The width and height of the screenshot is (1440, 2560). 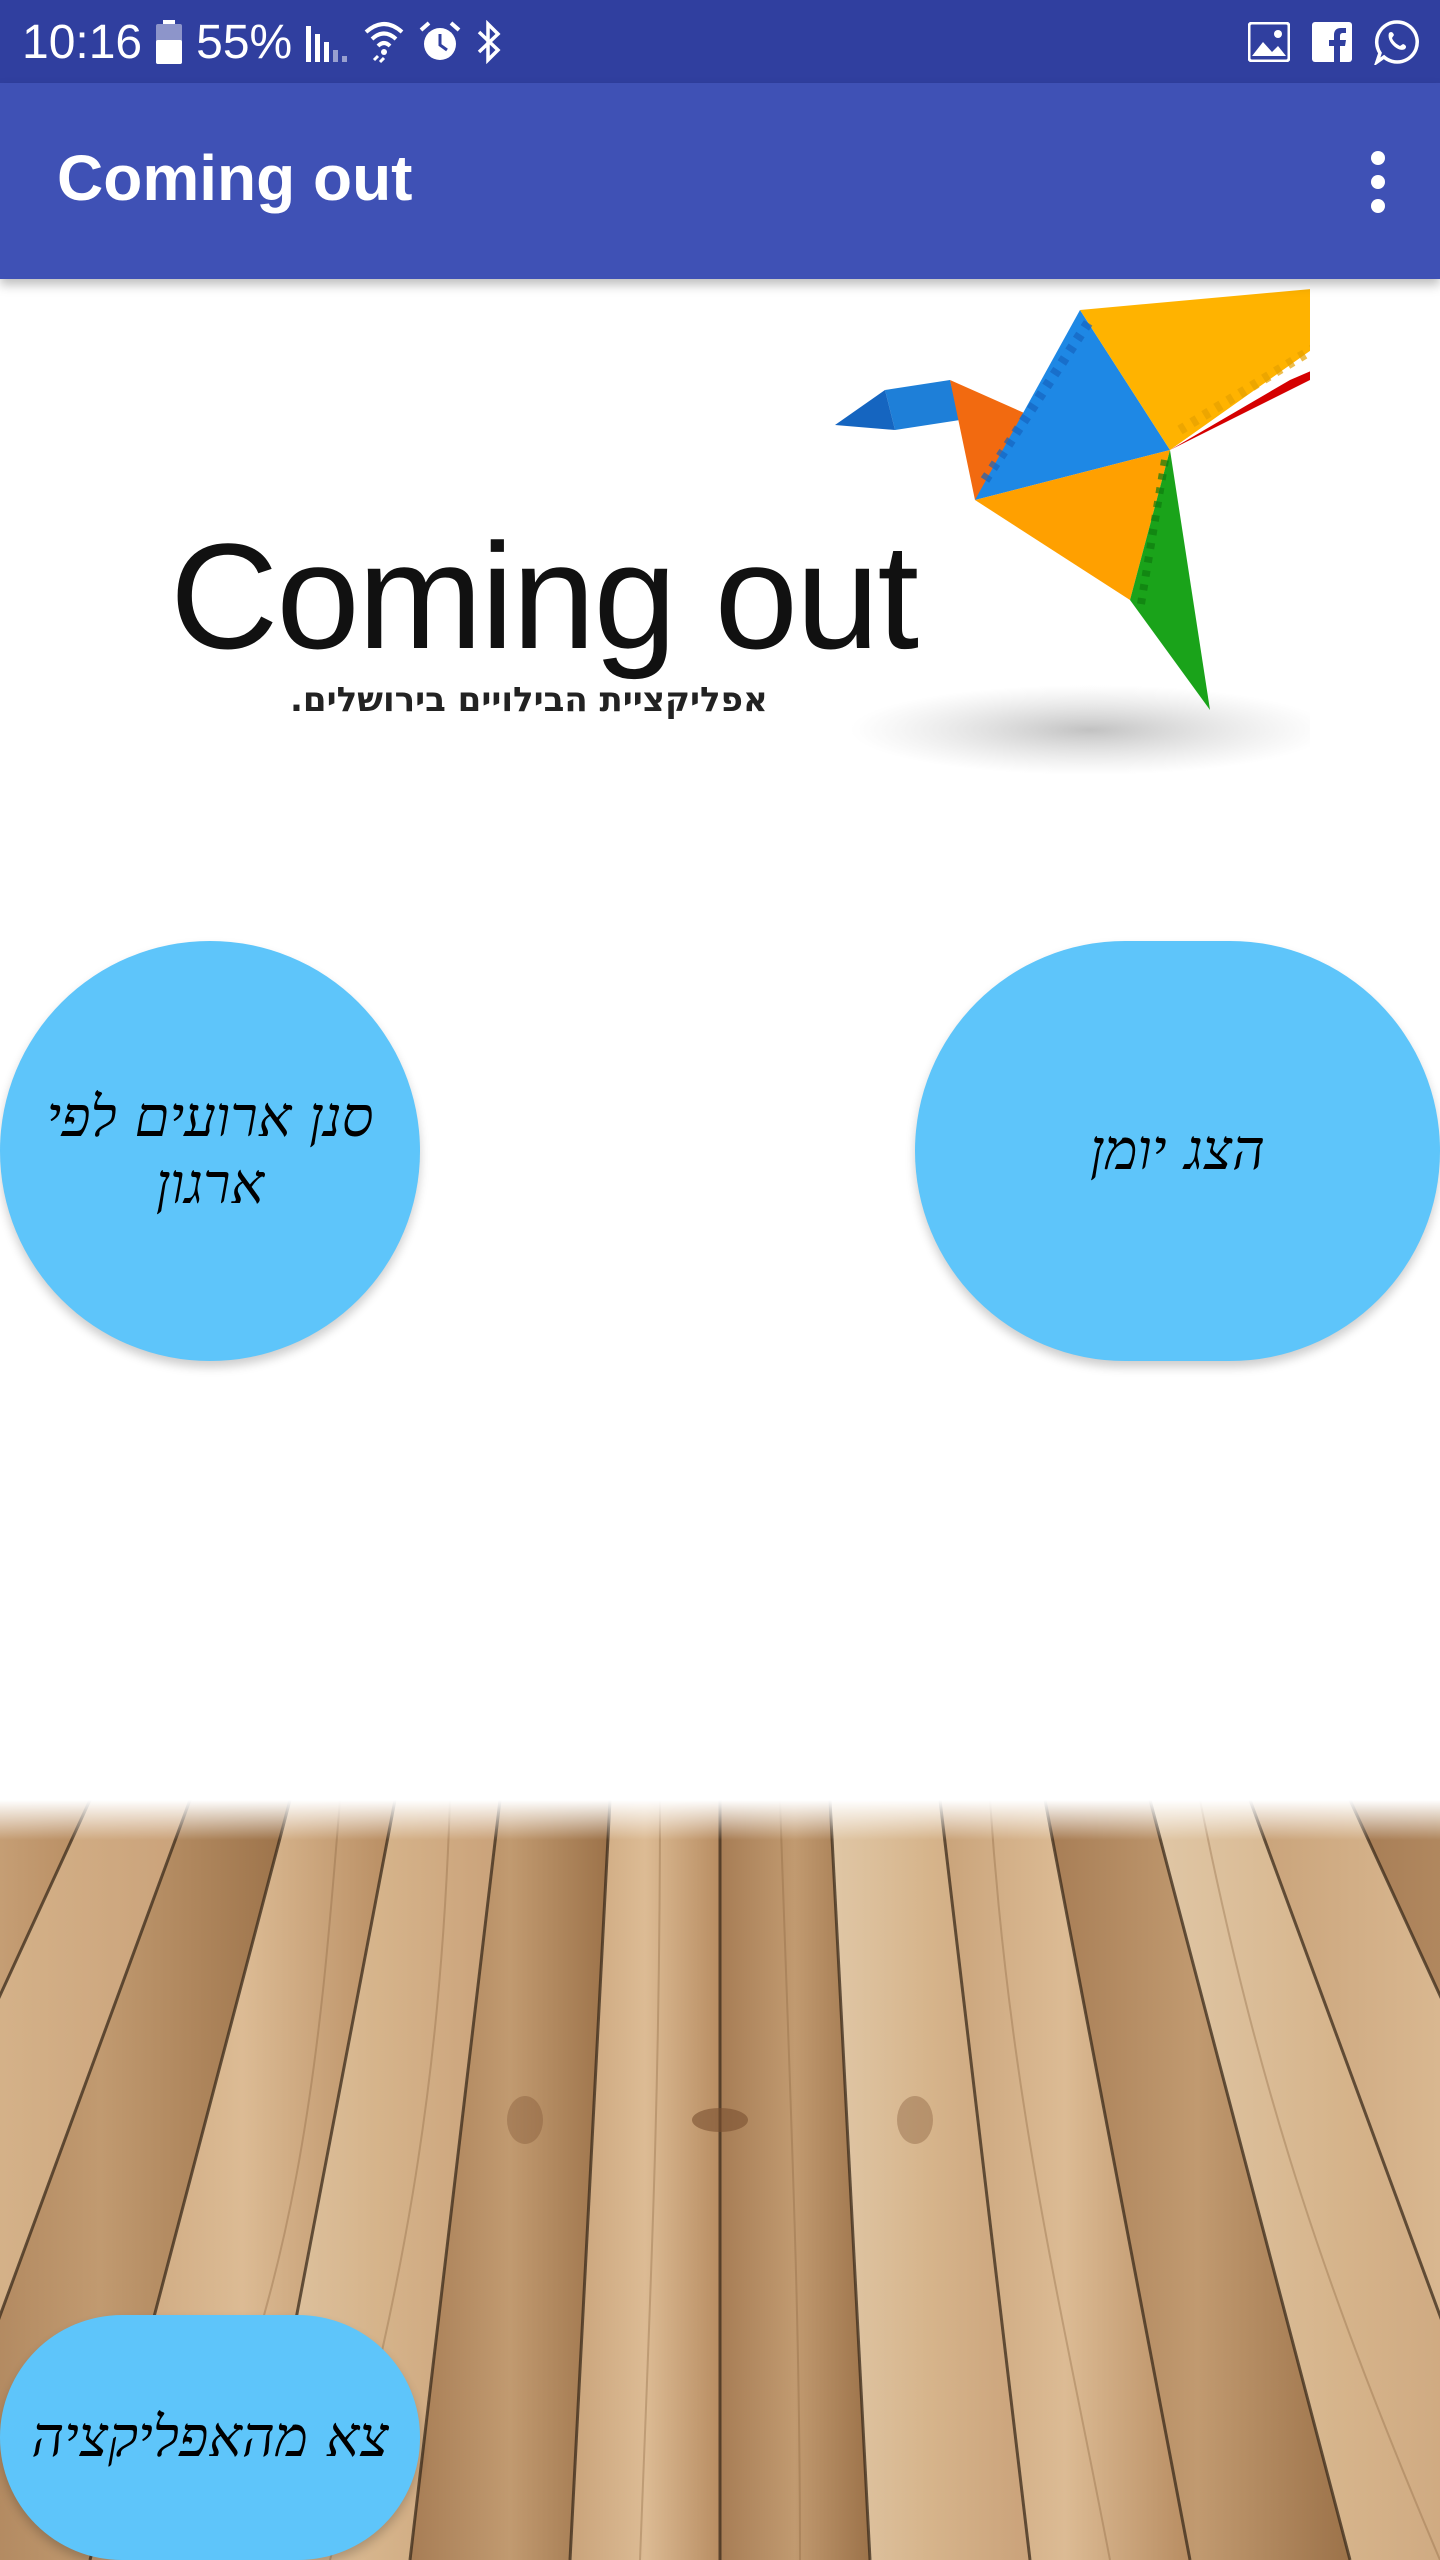 What do you see at coordinates (1378, 182) in the screenshot?
I see `more-vert-icon` at bounding box center [1378, 182].